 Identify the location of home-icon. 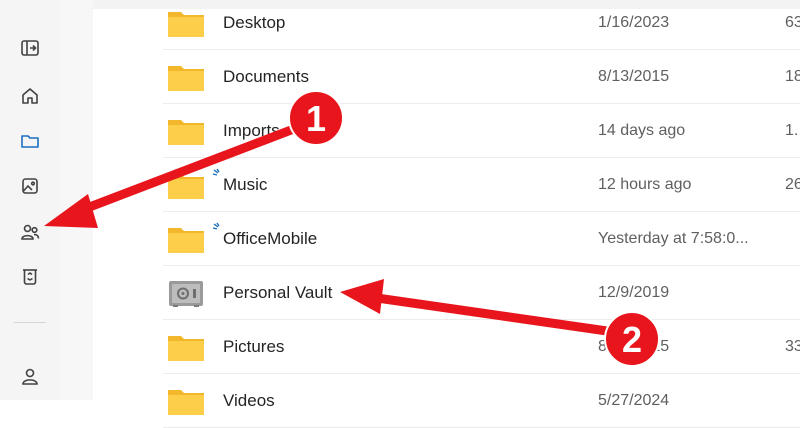
(30, 96).